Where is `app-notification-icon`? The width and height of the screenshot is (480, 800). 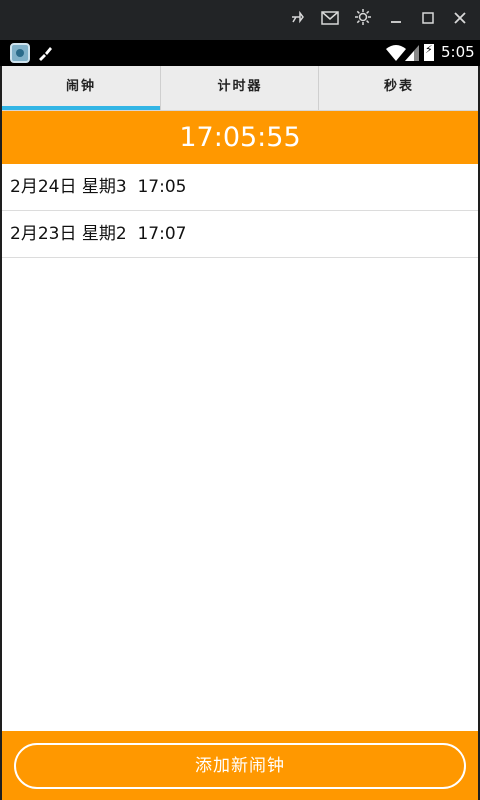
app-notification-icon is located at coordinates (20, 53).